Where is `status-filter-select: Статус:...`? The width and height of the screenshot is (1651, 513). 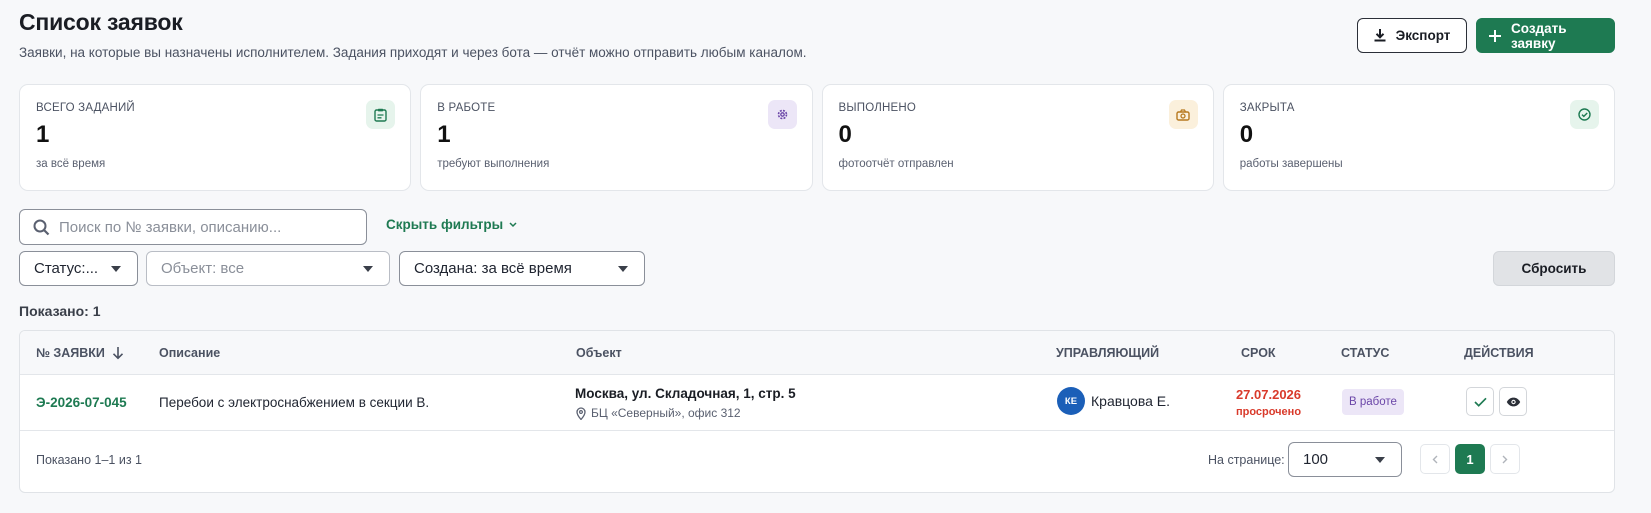
status-filter-select: Статус:... is located at coordinates (78, 268).